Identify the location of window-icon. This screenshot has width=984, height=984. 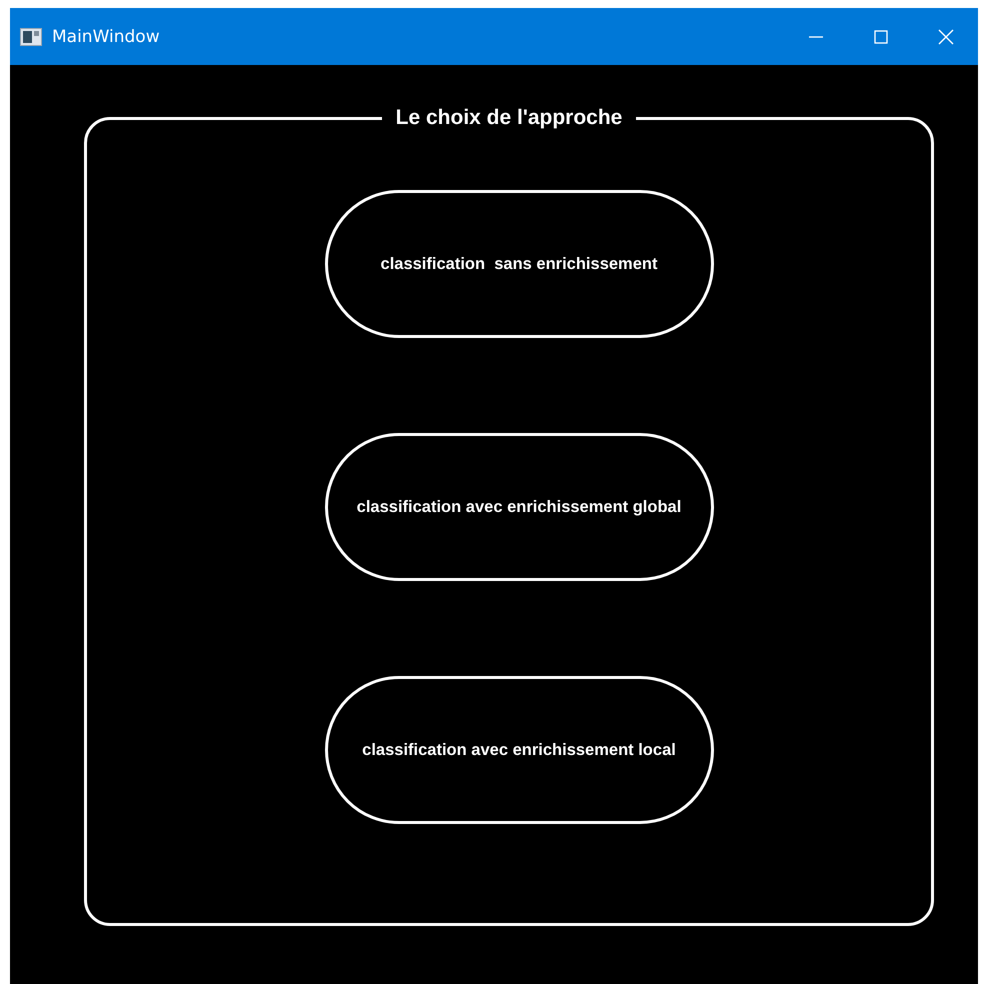
(31, 37).